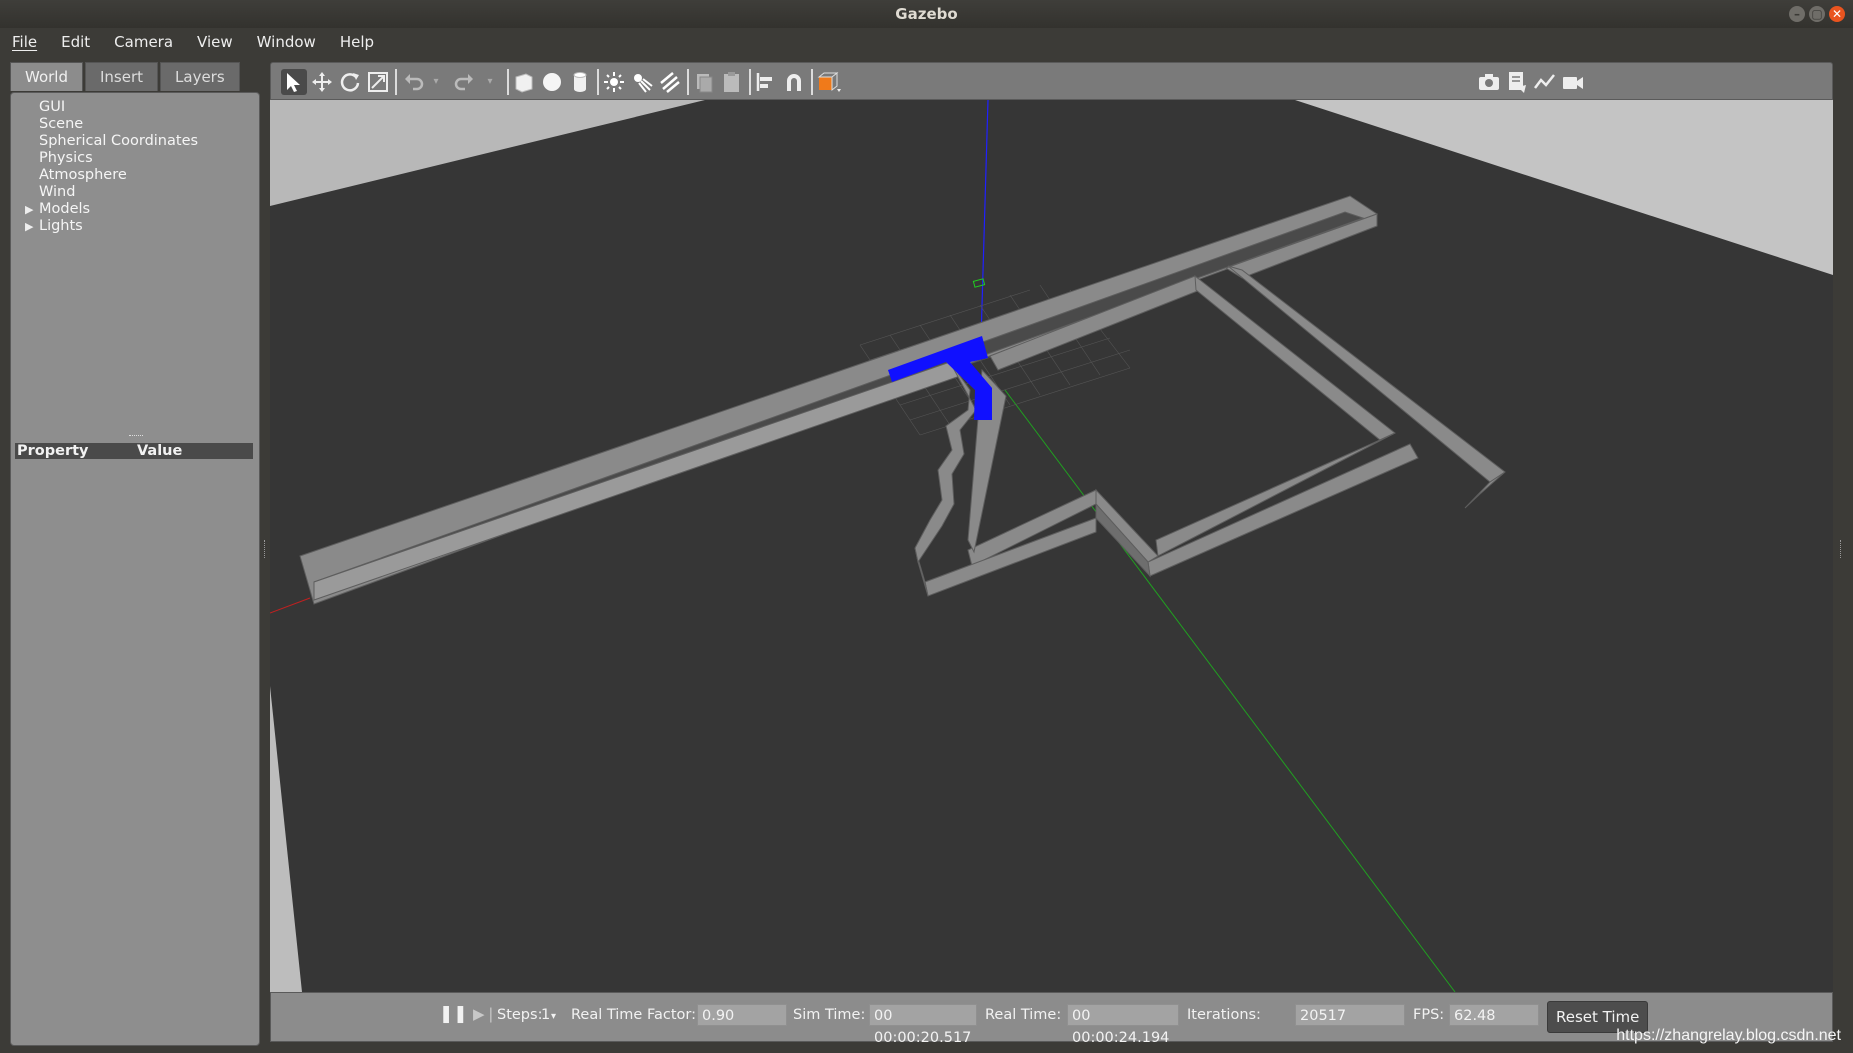  I want to click on steps-label: Steps:, so click(520, 1015).